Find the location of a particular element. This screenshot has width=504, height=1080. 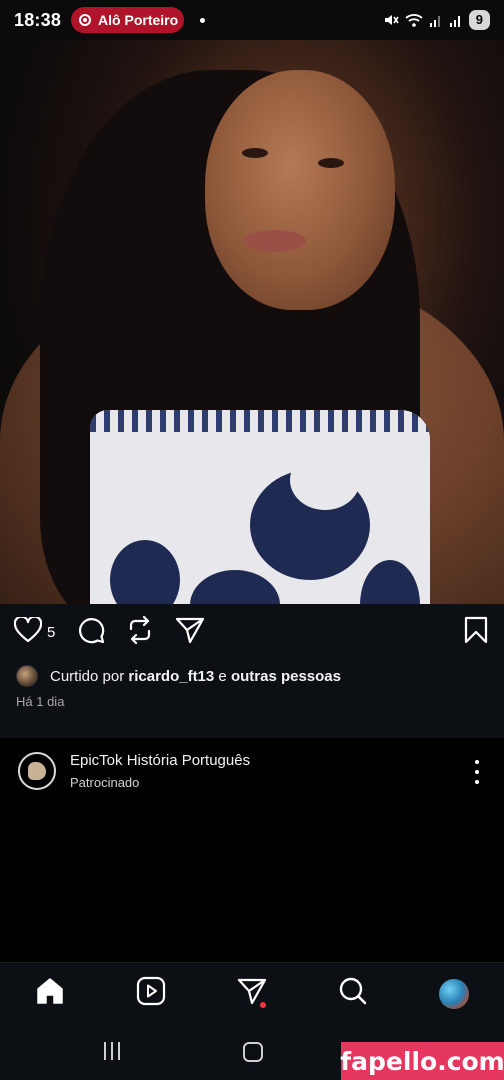

heart-icon is located at coordinates (28, 631).